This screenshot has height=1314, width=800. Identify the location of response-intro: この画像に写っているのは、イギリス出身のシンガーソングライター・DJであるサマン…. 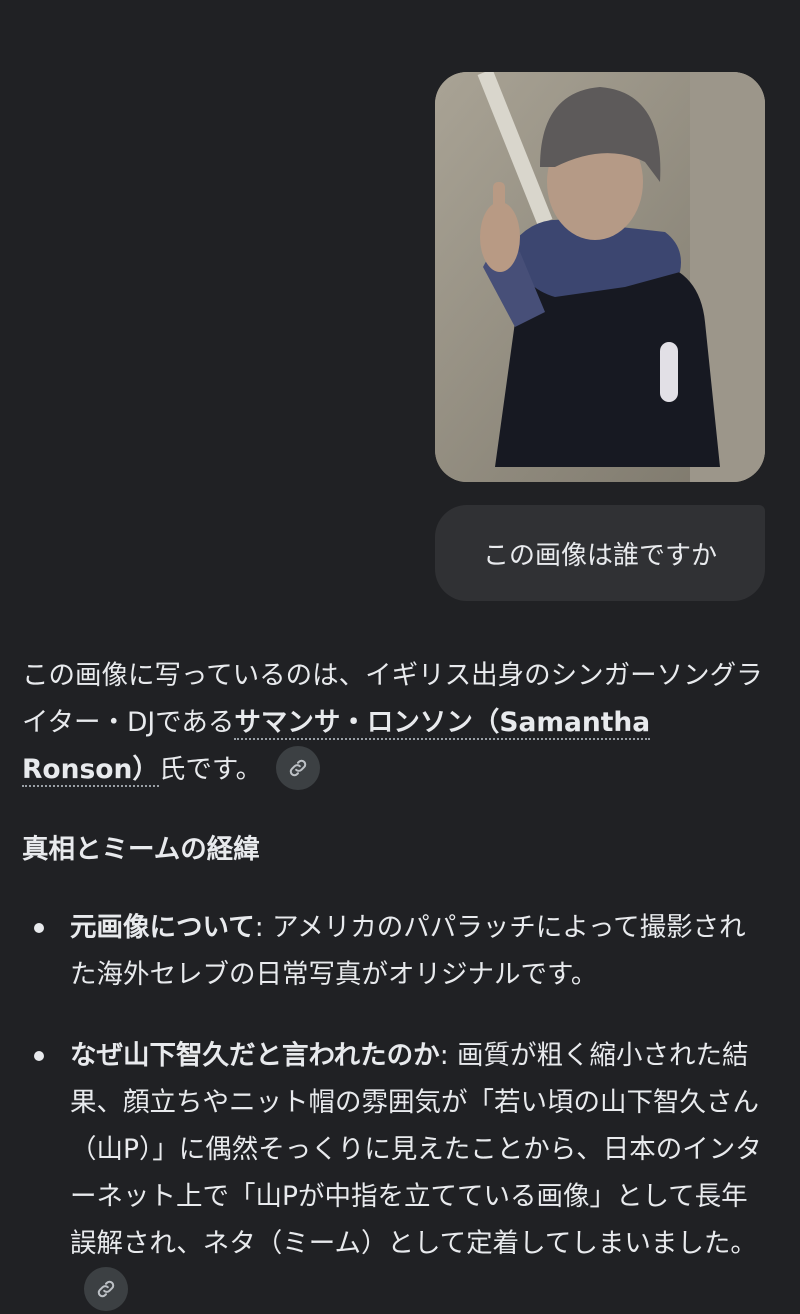
(394, 722).